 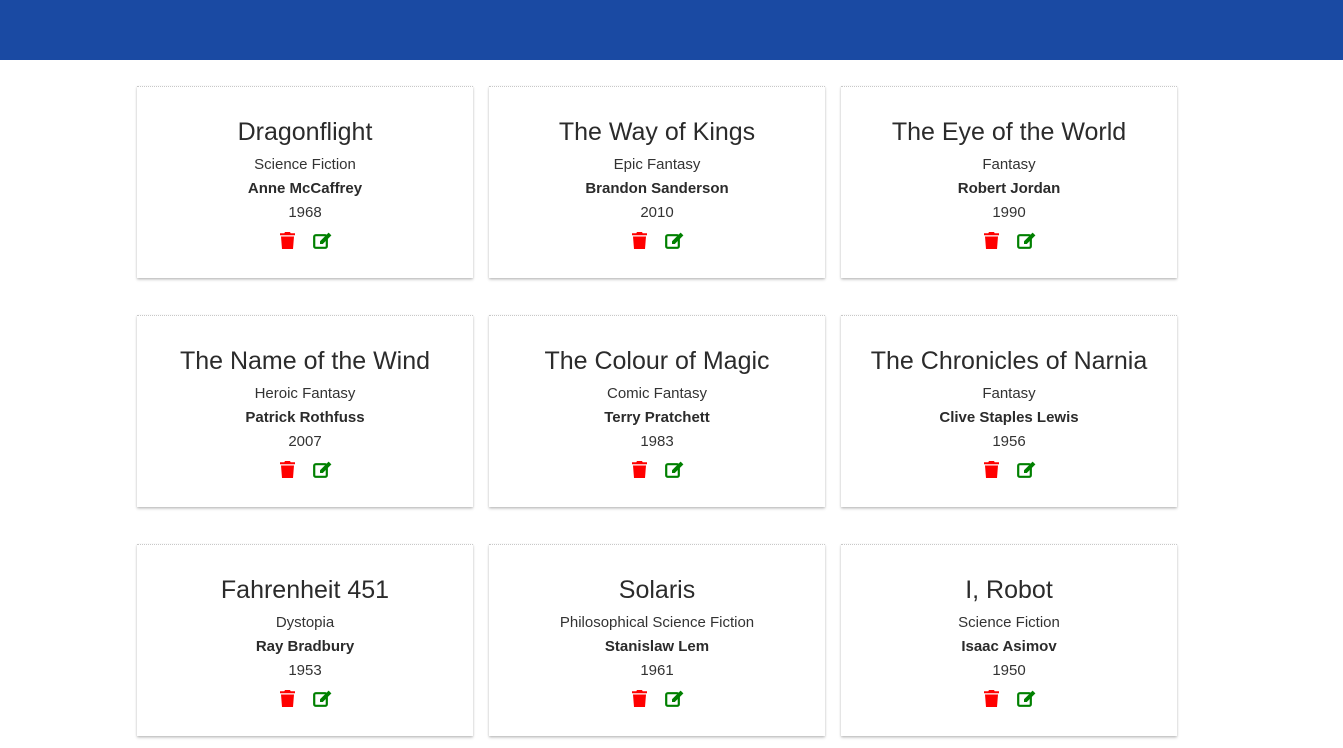 I want to click on book-year: 1983, so click(x=657, y=441).